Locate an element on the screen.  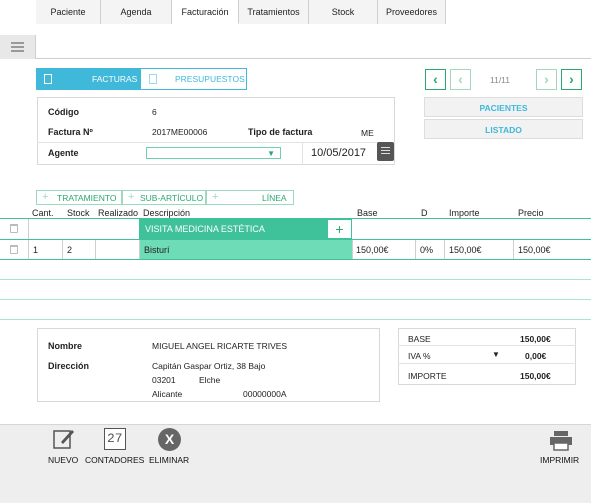
codigo-label: Código is located at coordinates (63, 112).